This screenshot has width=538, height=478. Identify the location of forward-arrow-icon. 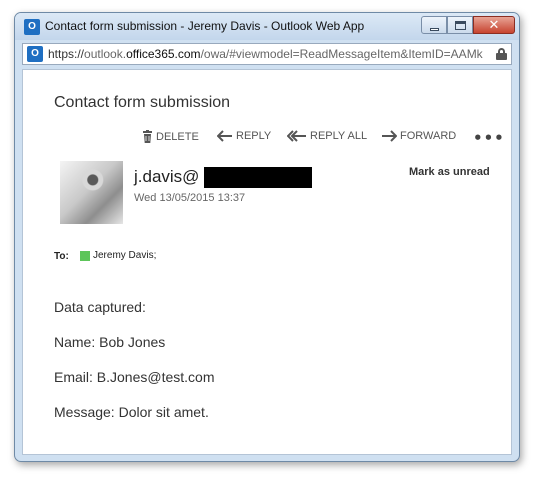
(390, 136).